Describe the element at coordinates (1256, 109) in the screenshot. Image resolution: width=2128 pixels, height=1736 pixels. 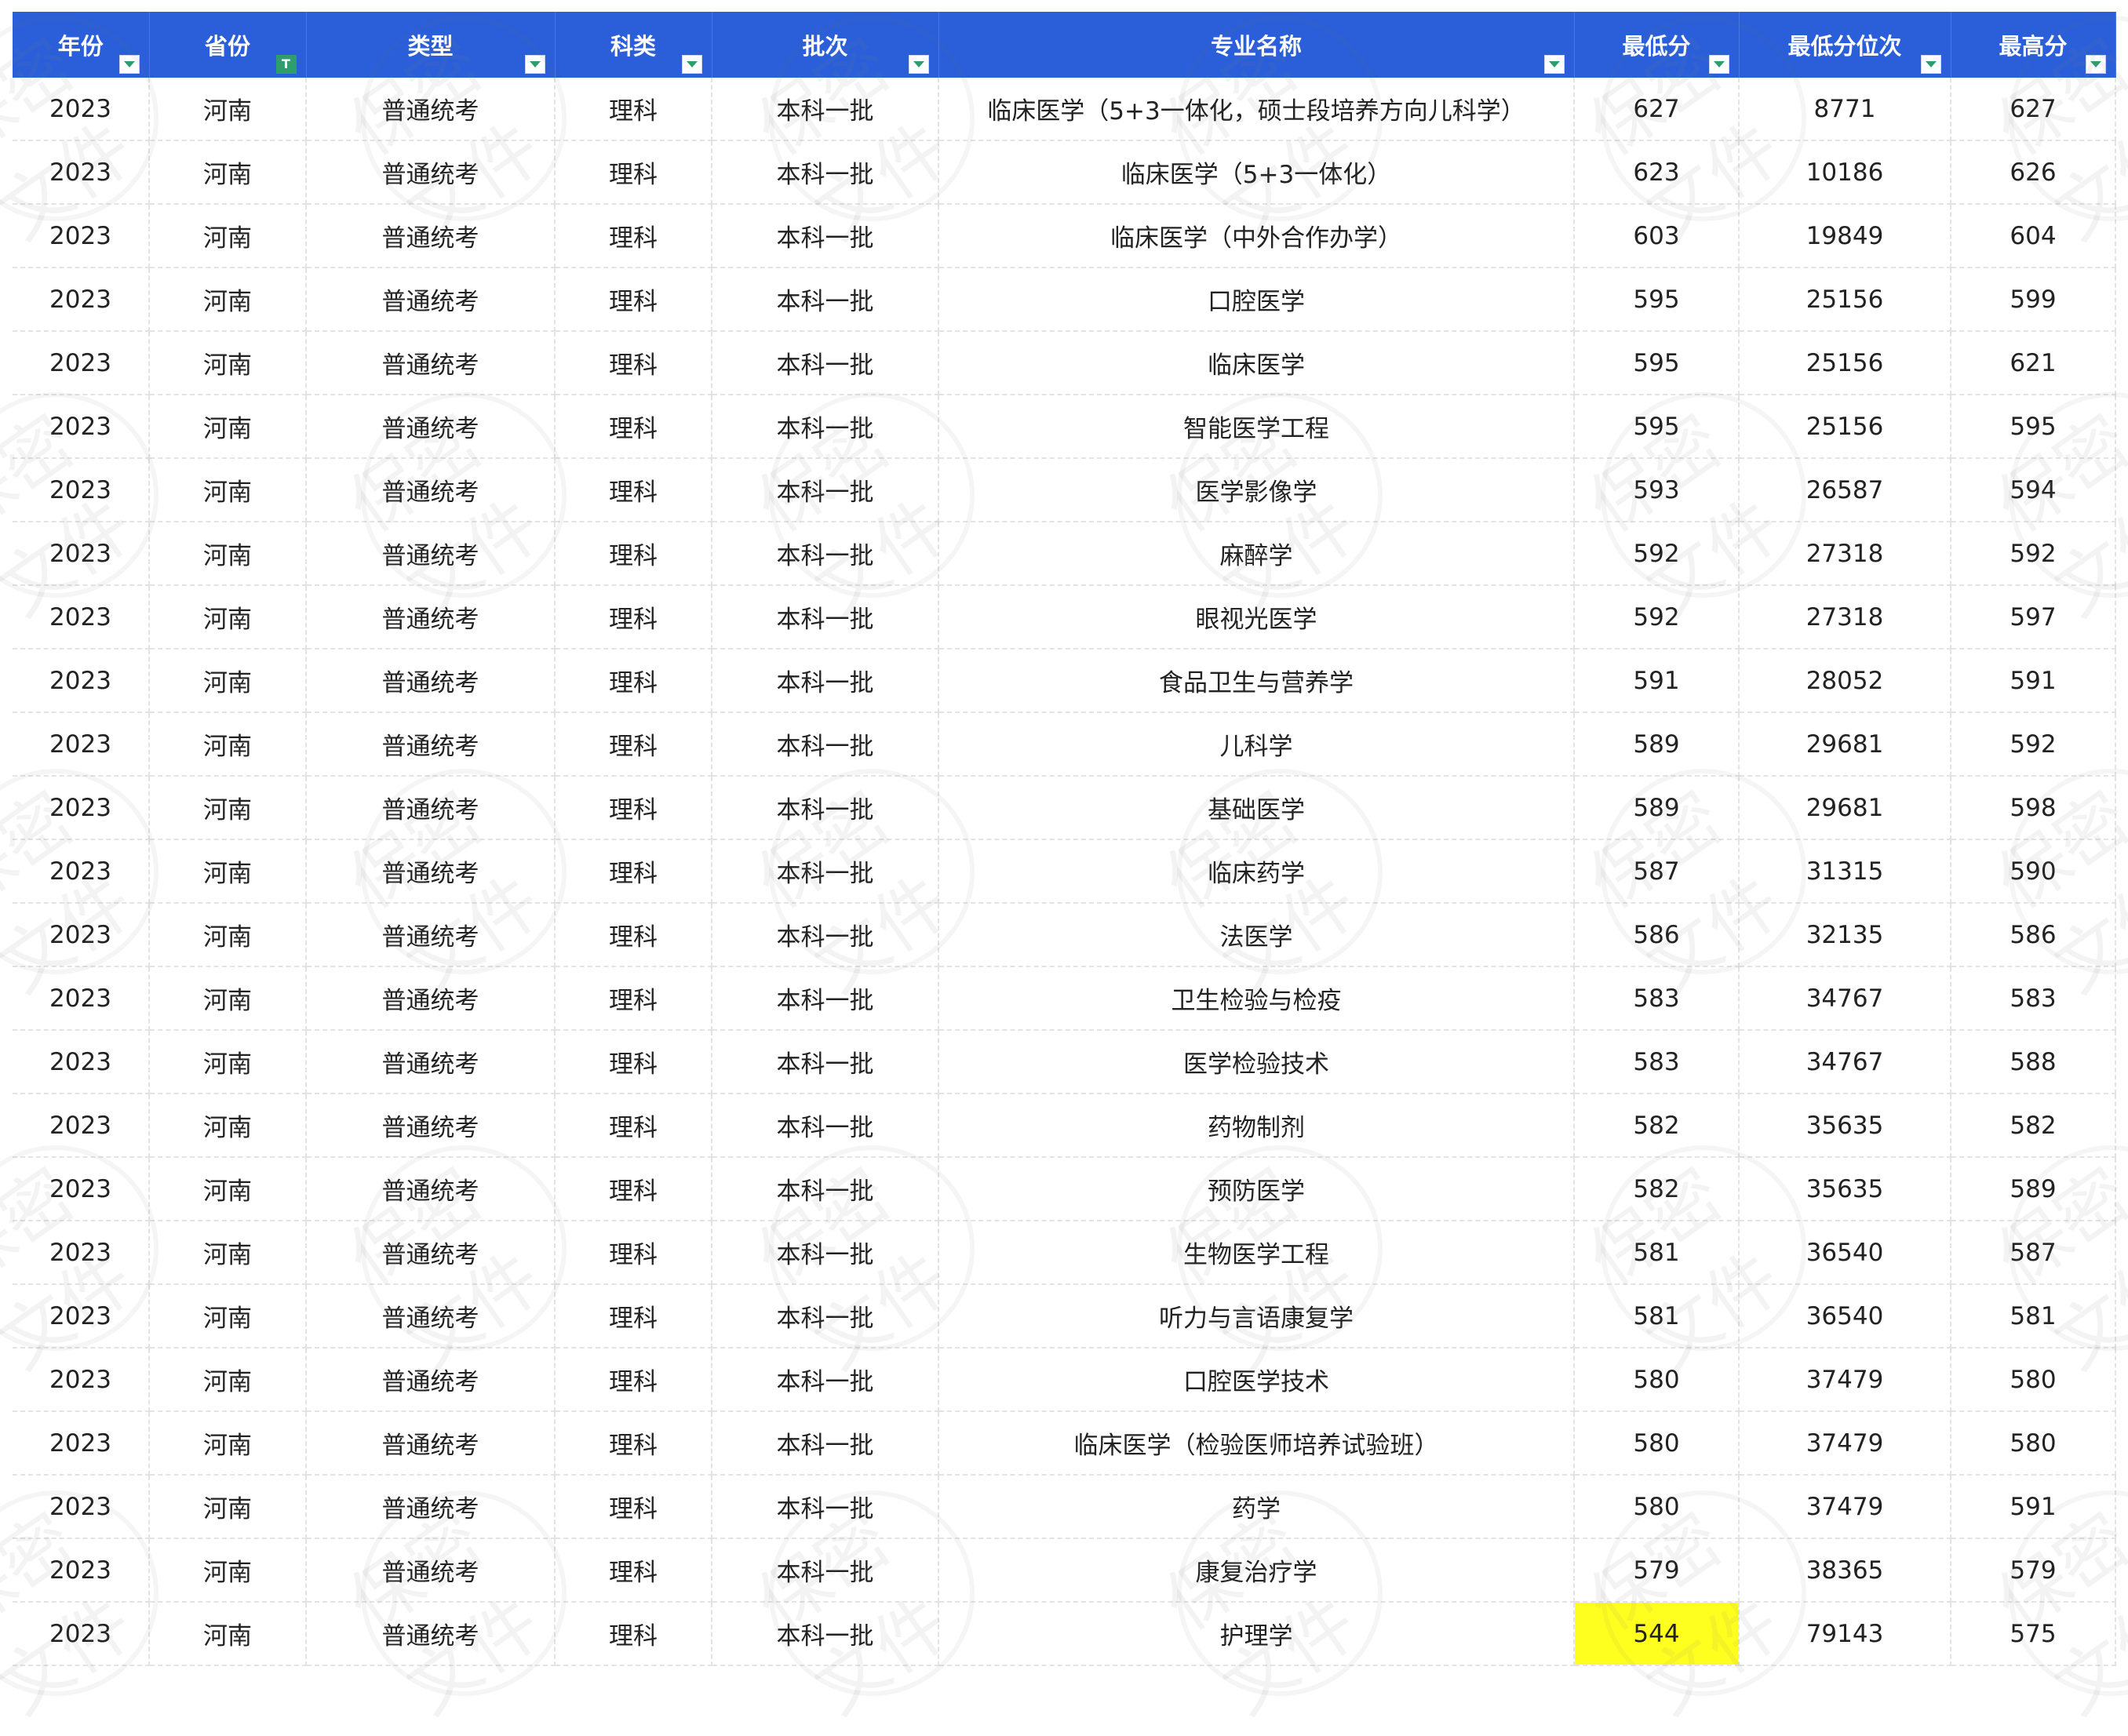
I see `table-cell: 临床医学（5+3一体化，硕士段培养方向儿科学）` at that location.